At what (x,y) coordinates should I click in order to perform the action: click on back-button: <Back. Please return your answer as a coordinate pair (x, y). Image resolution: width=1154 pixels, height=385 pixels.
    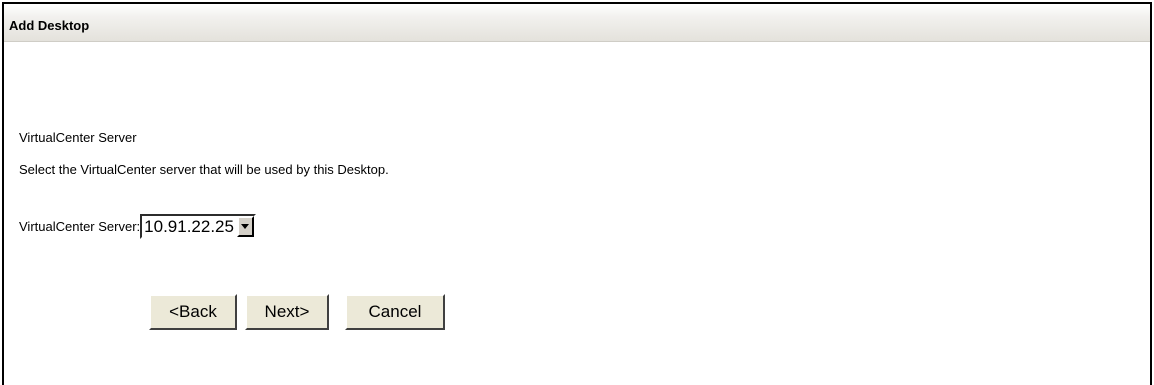
    Looking at the image, I should click on (193, 312).